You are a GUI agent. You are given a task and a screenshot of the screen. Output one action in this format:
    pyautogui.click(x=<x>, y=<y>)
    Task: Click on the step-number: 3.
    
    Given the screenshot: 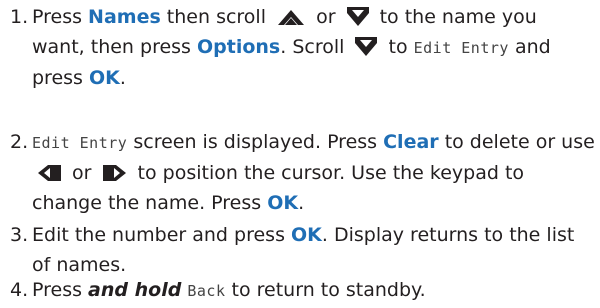 What is the action you would take?
    pyautogui.click(x=19, y=235)
    